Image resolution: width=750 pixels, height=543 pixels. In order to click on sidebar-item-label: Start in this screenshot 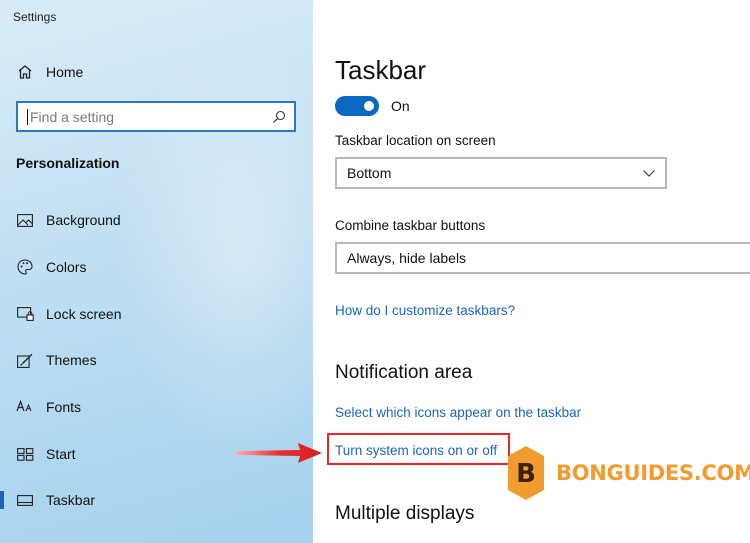, I will do `click(61, 454)`.